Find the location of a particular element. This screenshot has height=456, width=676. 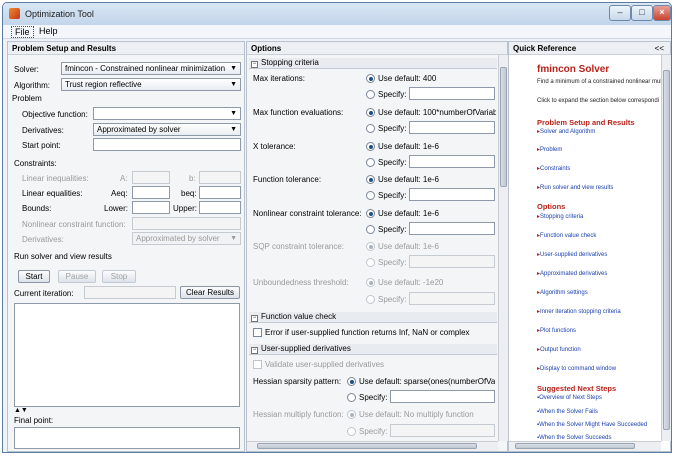

user-supplied-derivatives-group-title: − User-supplied derivatives is located at coordinates (373, 349).